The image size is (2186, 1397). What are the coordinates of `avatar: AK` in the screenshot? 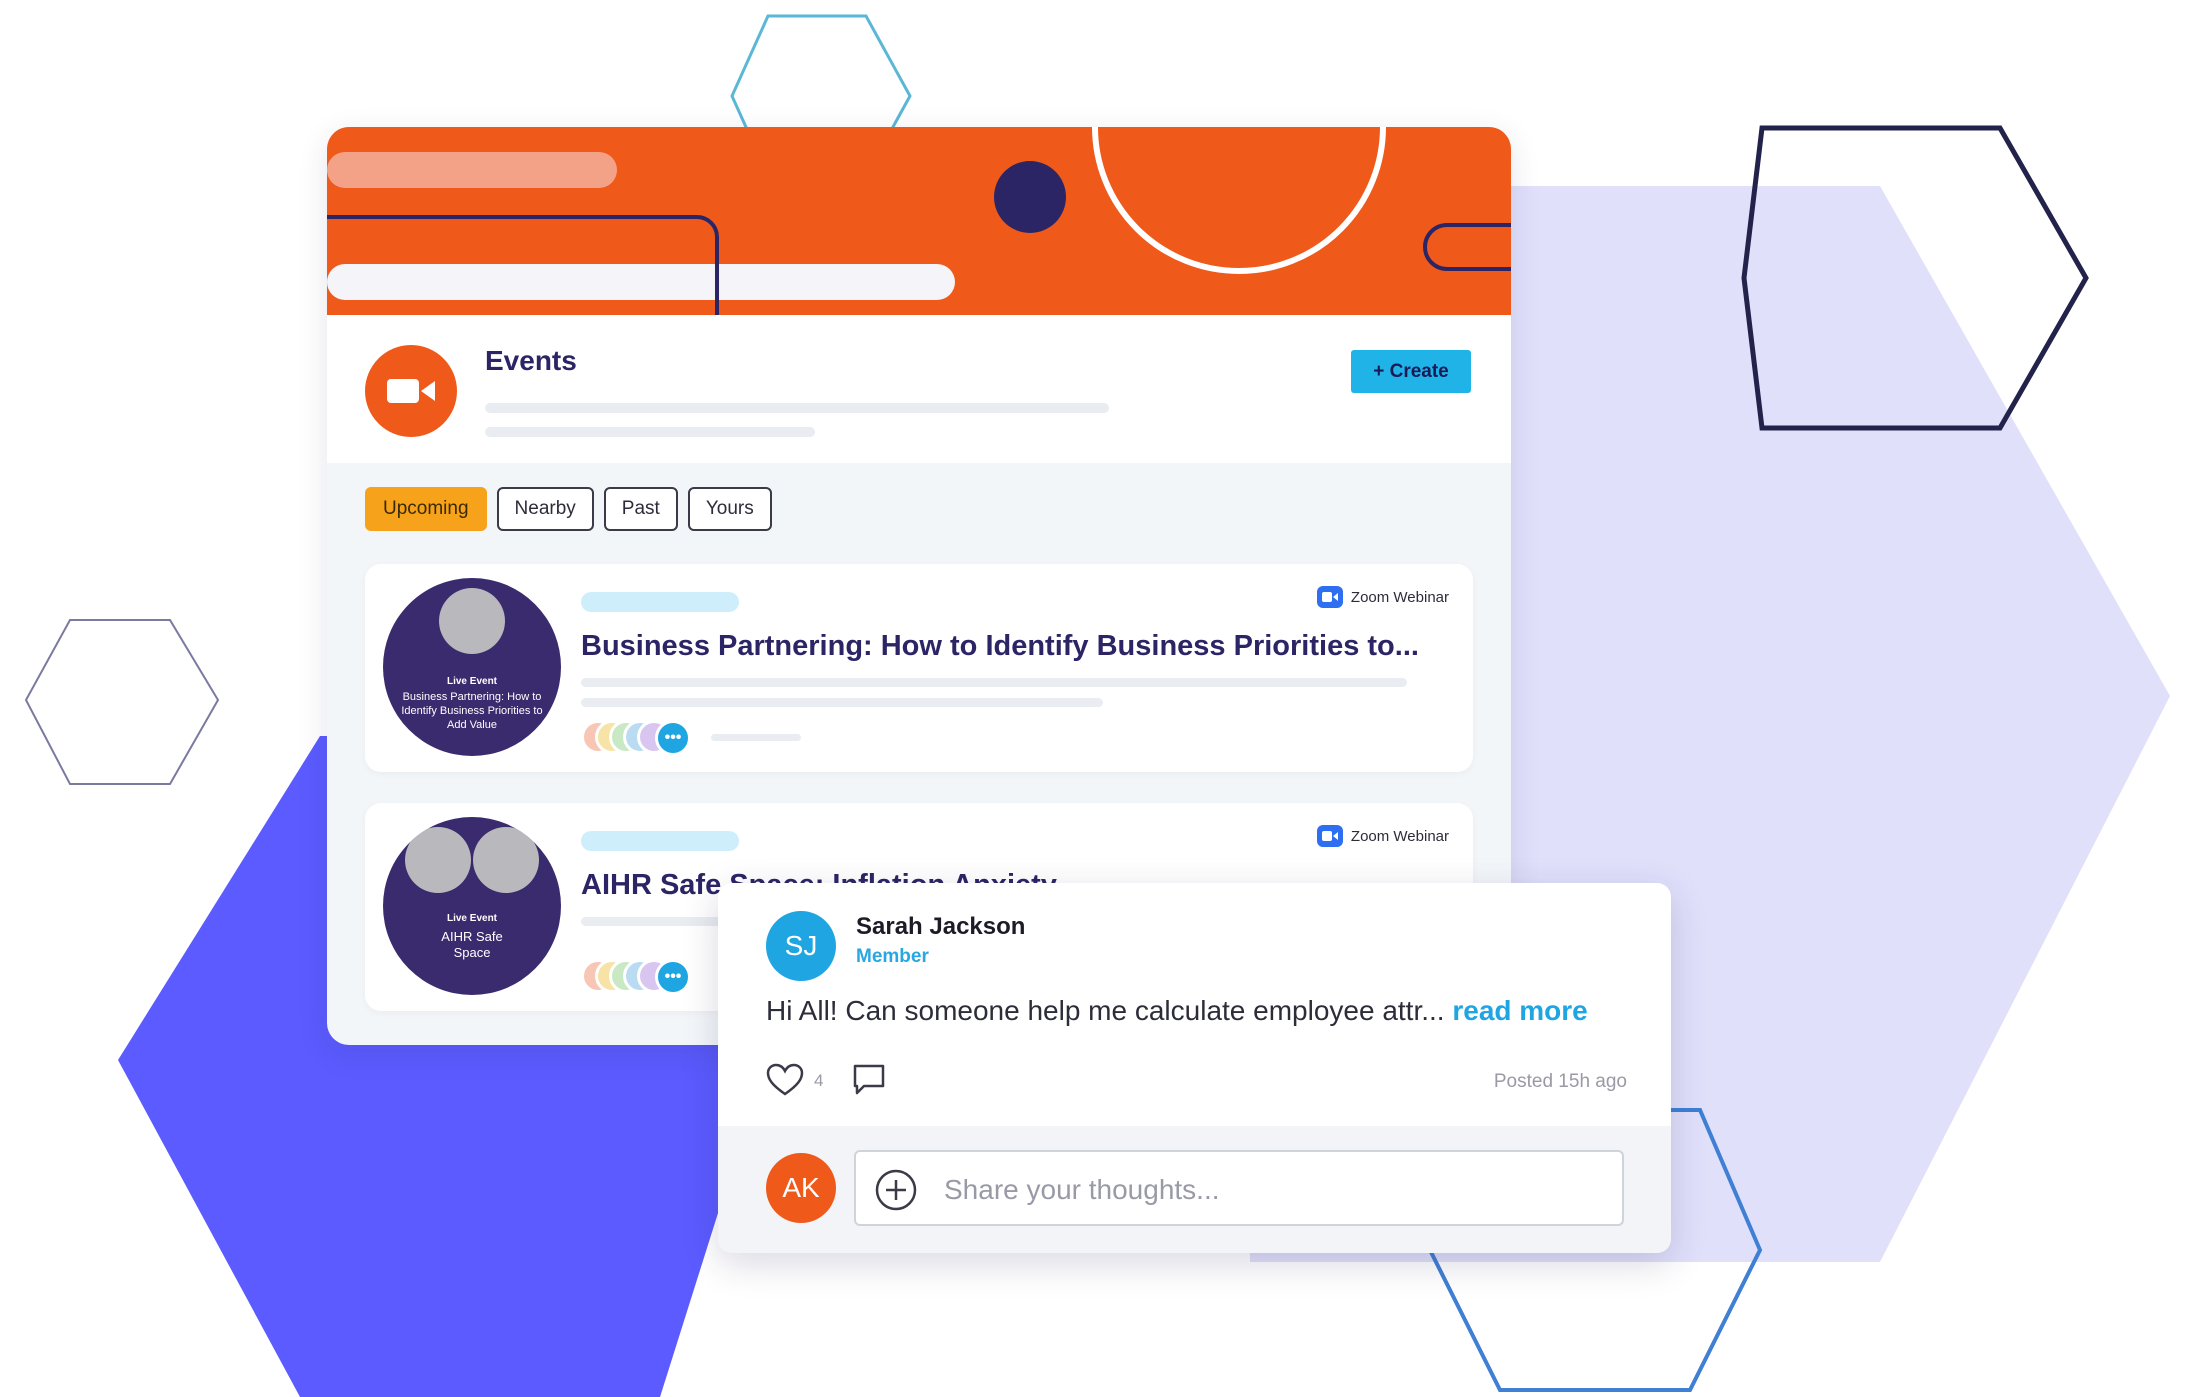 It's located at (801, 1188).